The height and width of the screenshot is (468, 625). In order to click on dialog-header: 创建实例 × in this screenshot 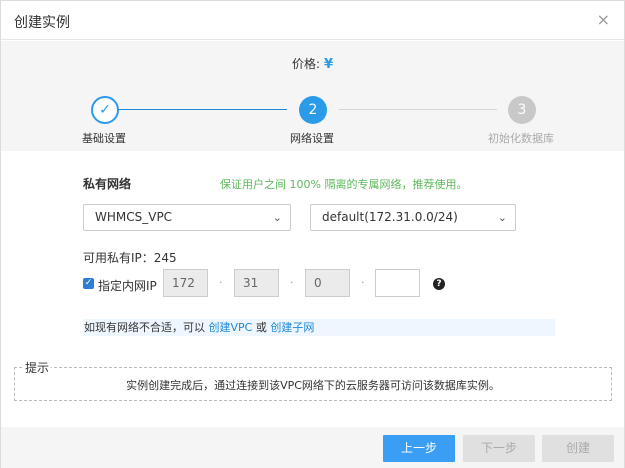, I will do `click(312, 20)`.